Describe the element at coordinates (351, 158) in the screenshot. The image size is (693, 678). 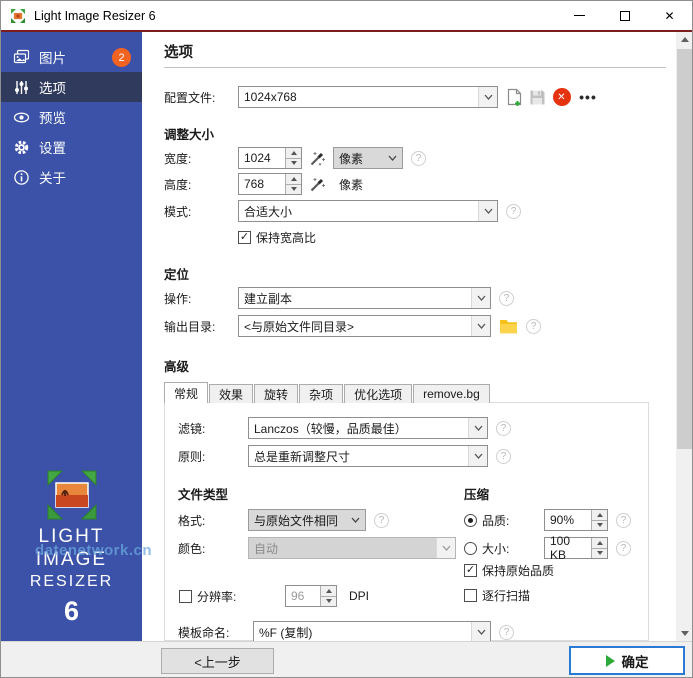
I see `unit-value: 像素` at that location.